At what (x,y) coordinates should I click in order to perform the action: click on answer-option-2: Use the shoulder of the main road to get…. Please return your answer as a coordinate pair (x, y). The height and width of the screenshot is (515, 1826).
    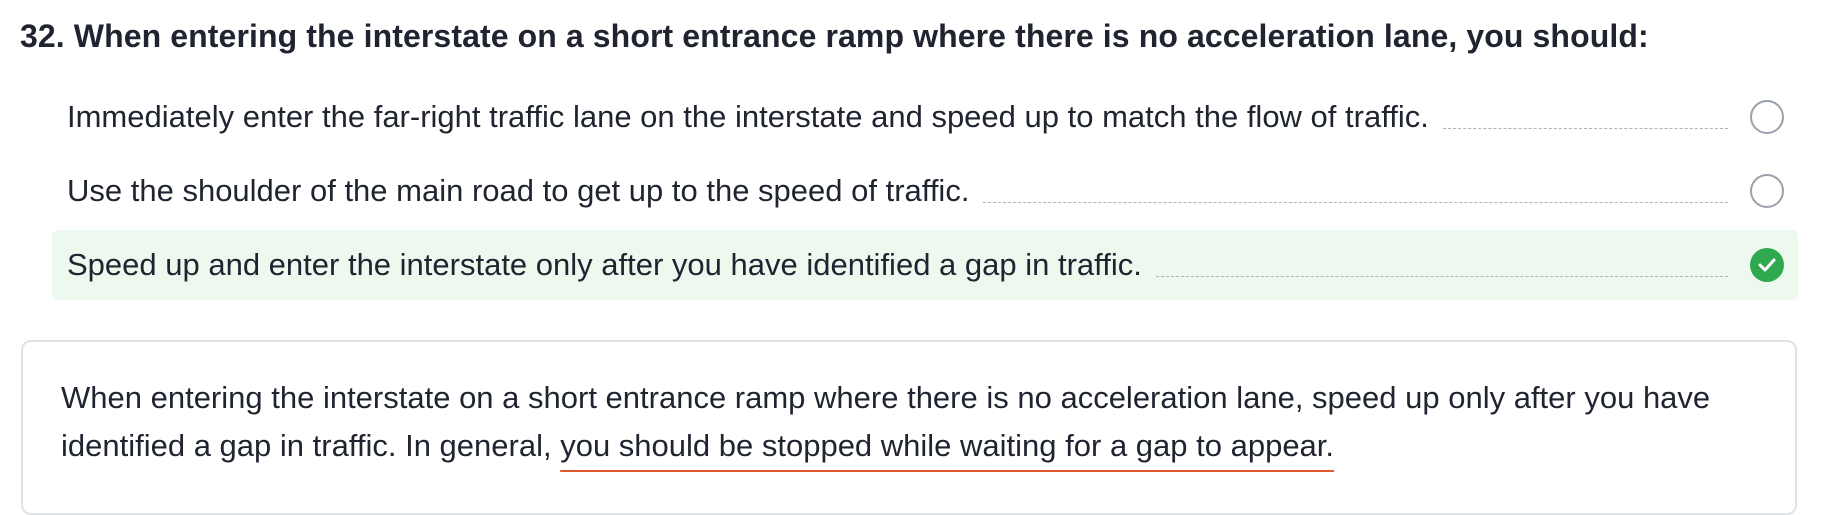
    Looking at the image, I should click on (925, 191).